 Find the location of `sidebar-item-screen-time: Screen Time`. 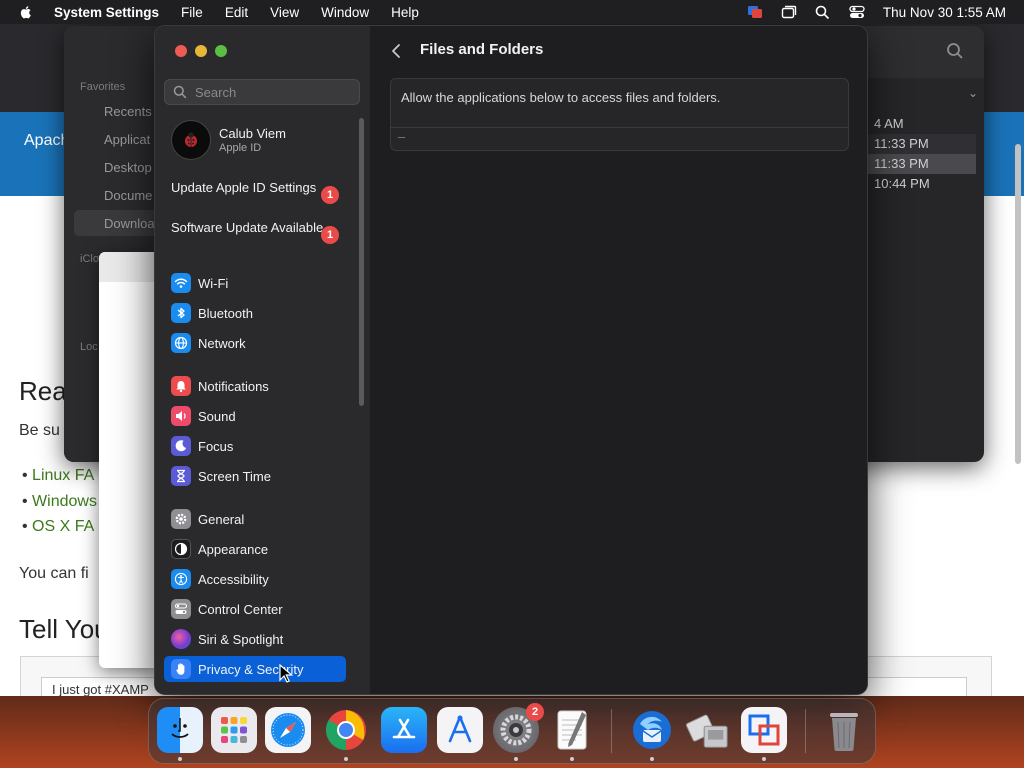

sidebar-item-screen-time: Screen Time is located at coordinates (255, 476).